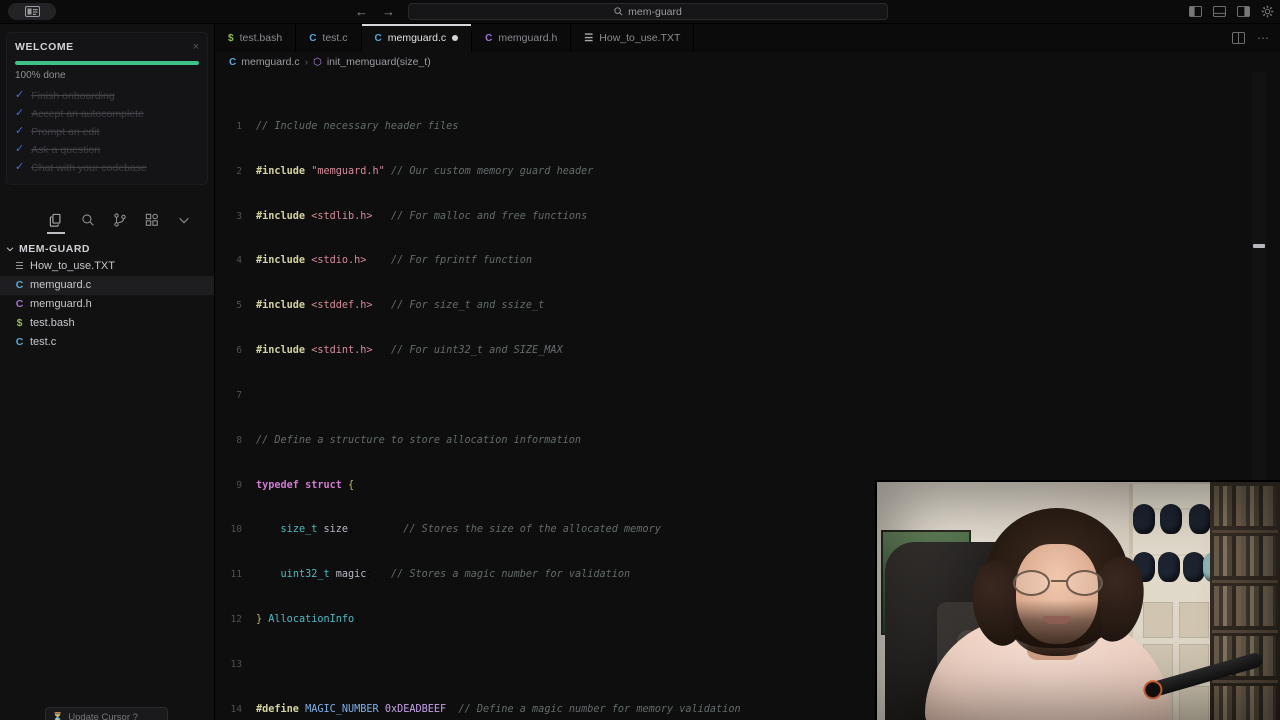  Describe the element at coordinates (56, 223) in the screenshot. I see `explorer-icon` at that location.